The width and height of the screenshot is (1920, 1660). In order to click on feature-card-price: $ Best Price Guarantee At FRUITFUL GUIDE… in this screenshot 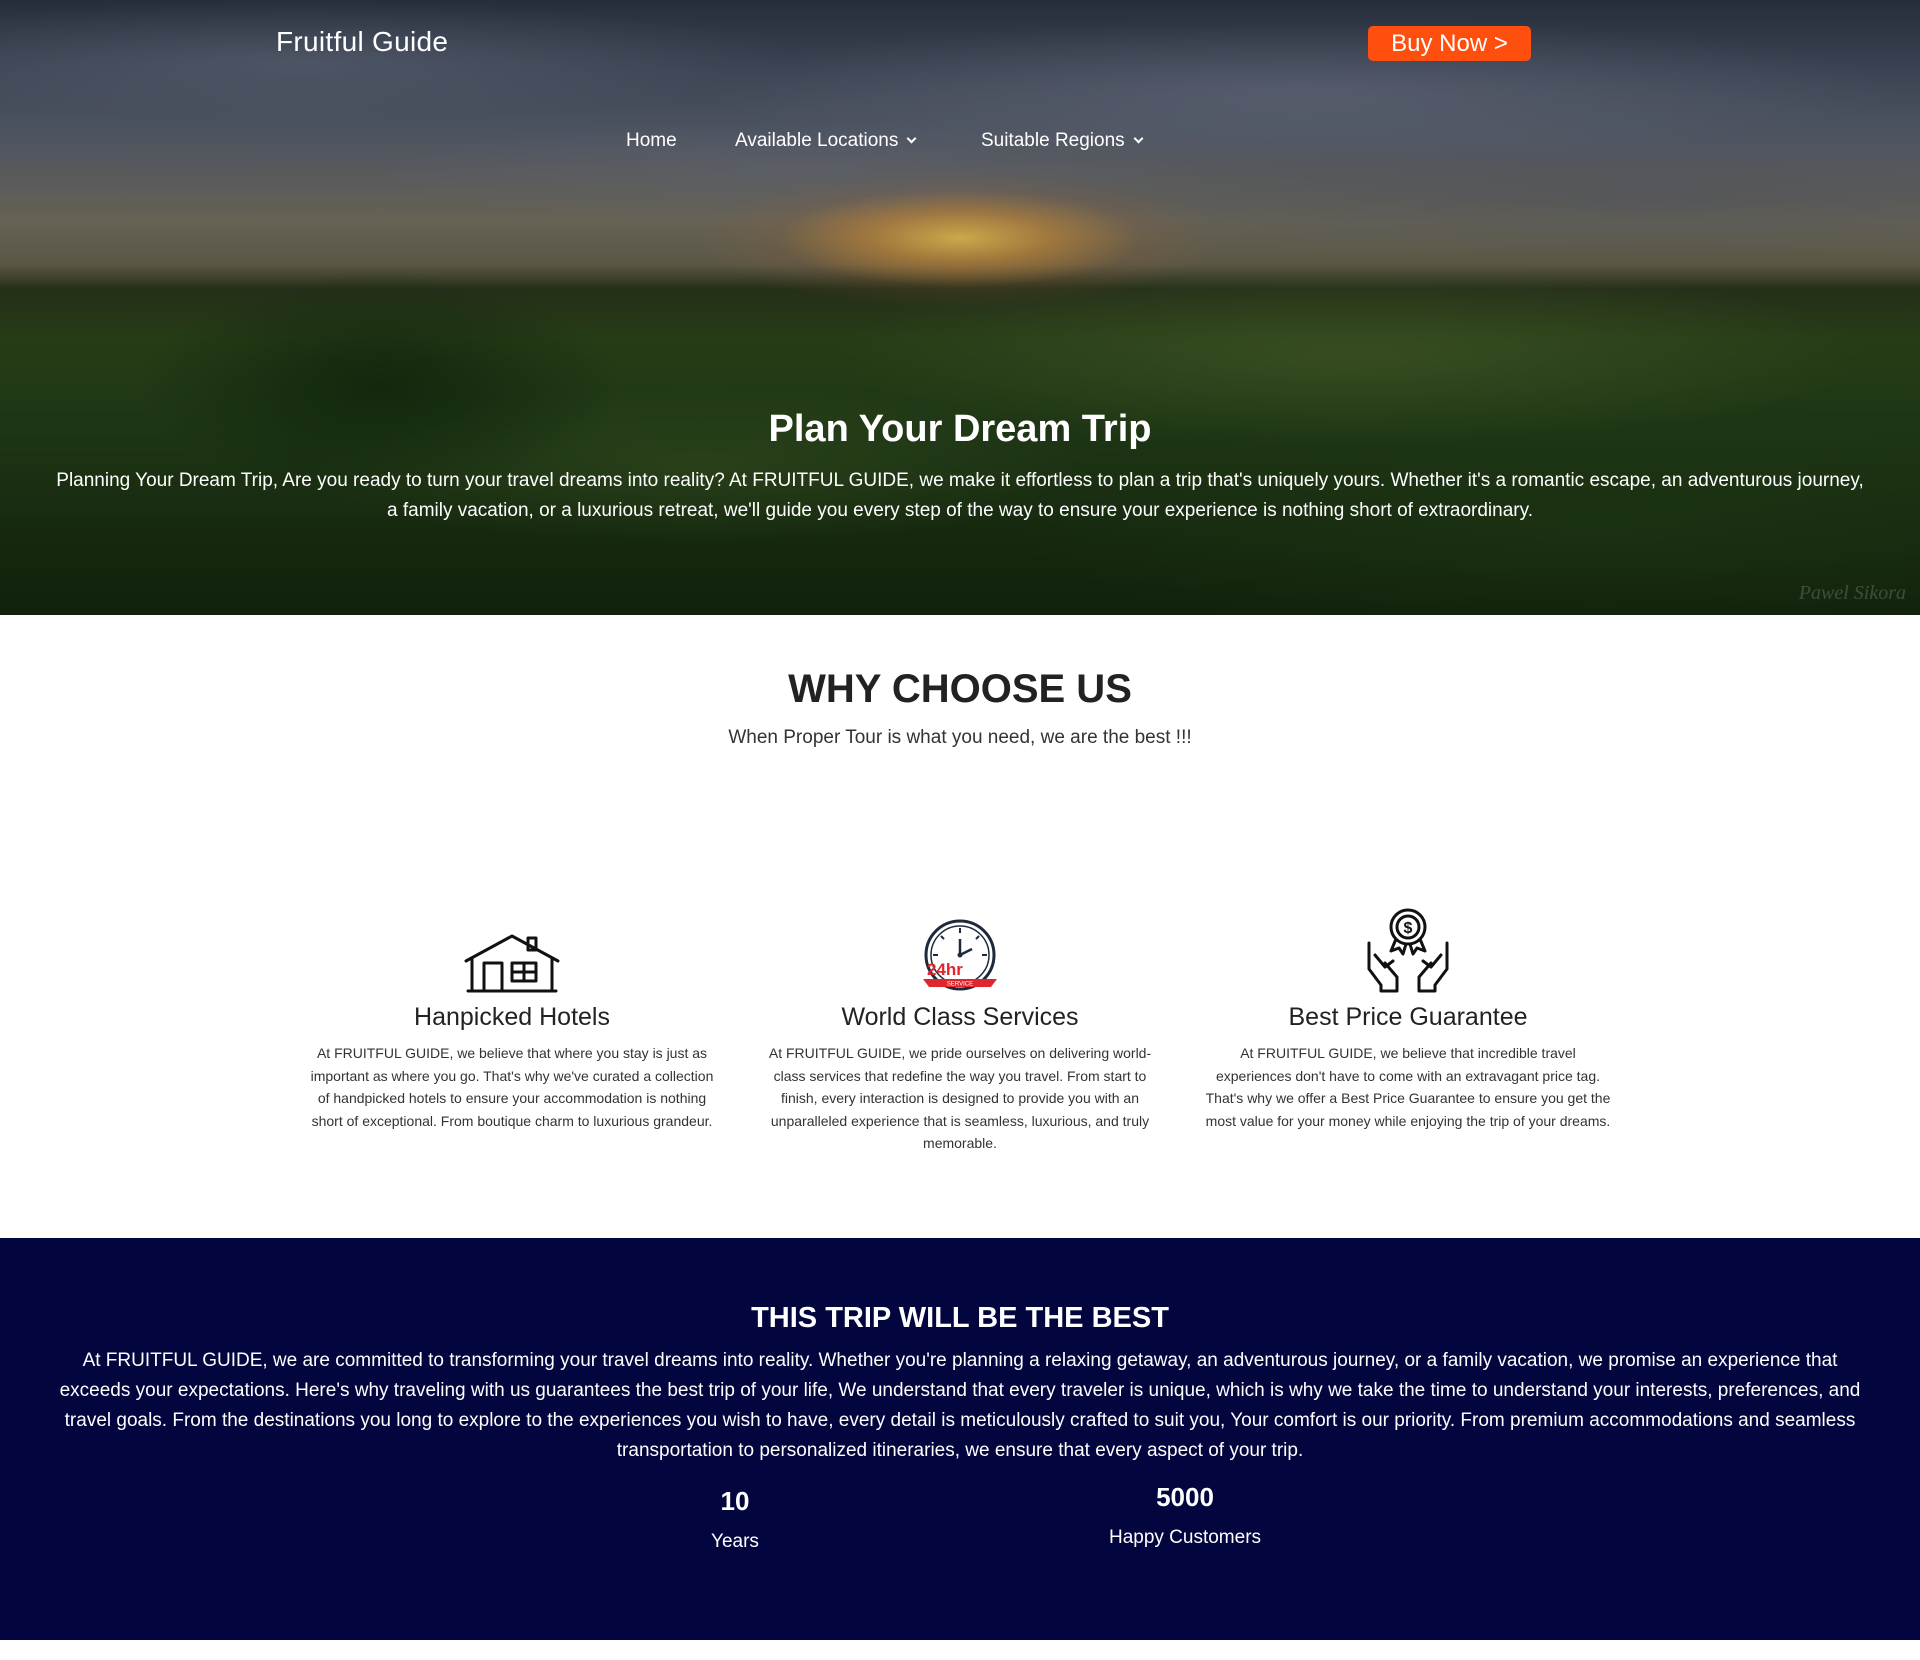, I will do `click(1408, 1014)`.